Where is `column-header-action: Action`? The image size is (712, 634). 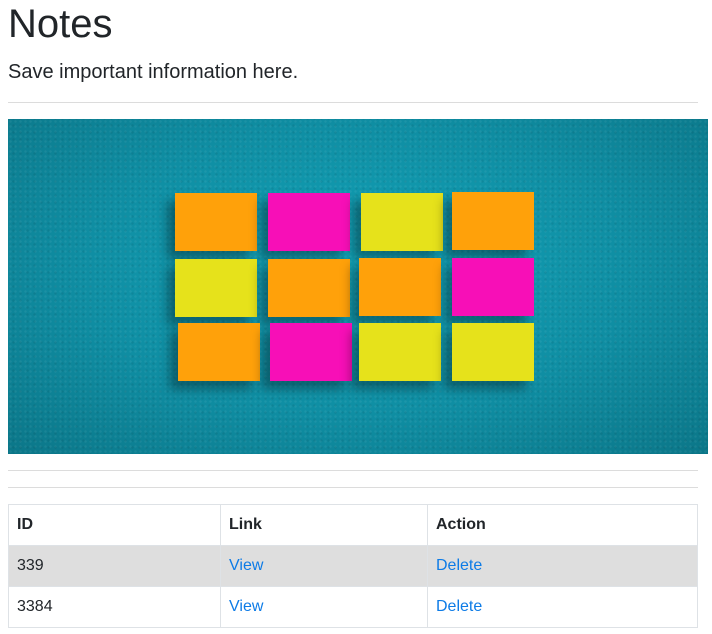
column-header-action: Action is located at coordinates (562, 525).